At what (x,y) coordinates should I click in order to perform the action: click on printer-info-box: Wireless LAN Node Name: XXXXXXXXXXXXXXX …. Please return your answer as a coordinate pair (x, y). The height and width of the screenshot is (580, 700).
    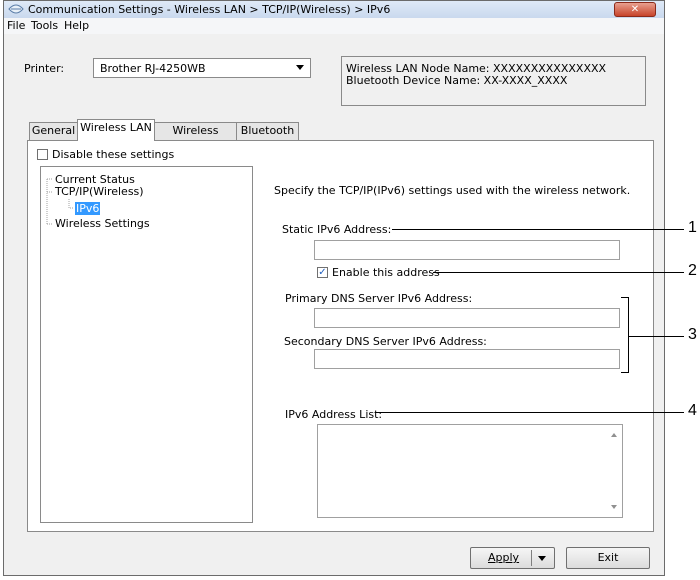
    Looking at the image, I should click on (493, 81).